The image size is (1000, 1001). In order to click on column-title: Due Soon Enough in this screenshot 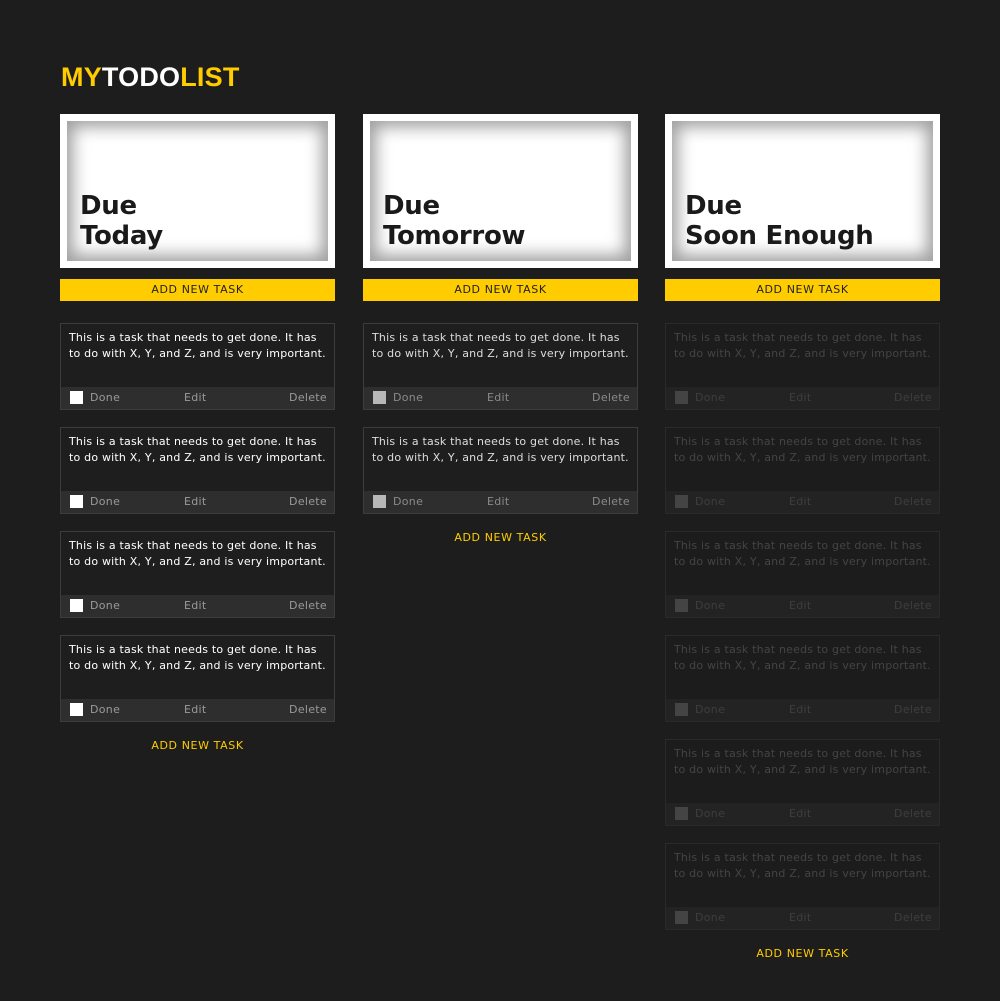, I will do `click(779, 221)`.